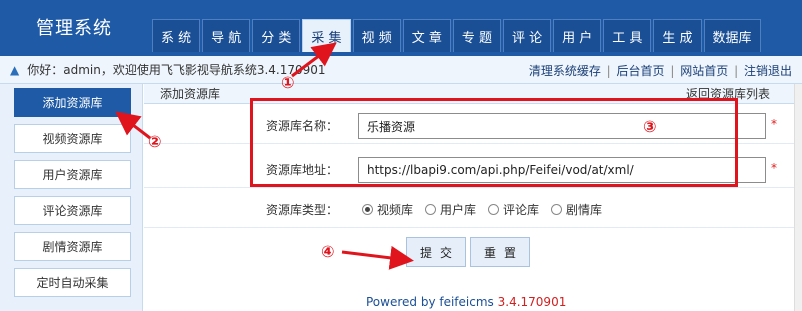 The width and height of the screenshot is (802, 311). What do you see at coordinates (476, 35) in the screenshot?
I see `tab-topic: 专 题` at bounding box center [476, 35].